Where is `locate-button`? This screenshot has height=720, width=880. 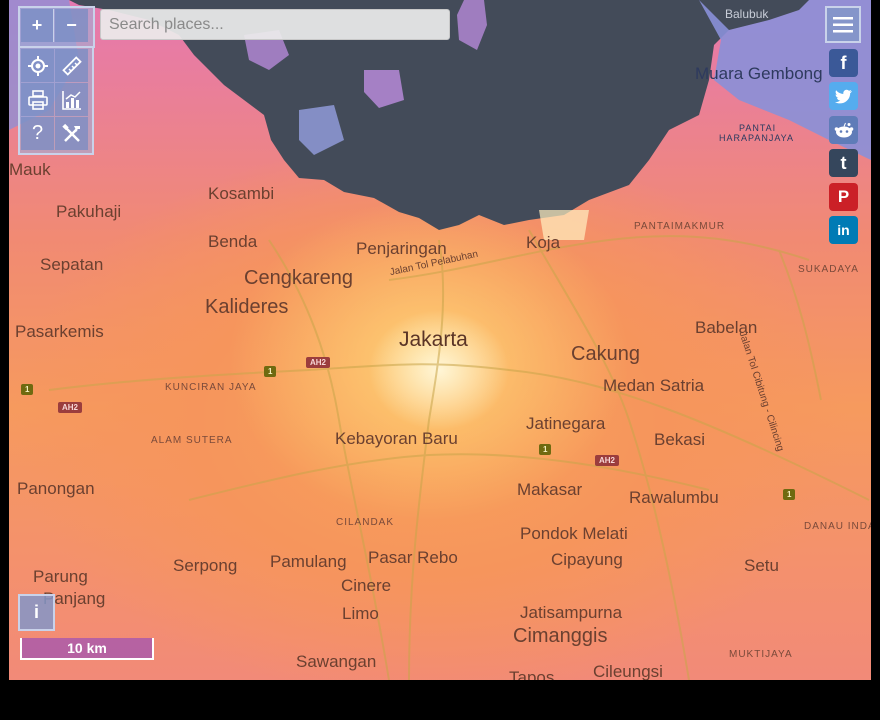 locate-button is located at coordinates (37, 65).